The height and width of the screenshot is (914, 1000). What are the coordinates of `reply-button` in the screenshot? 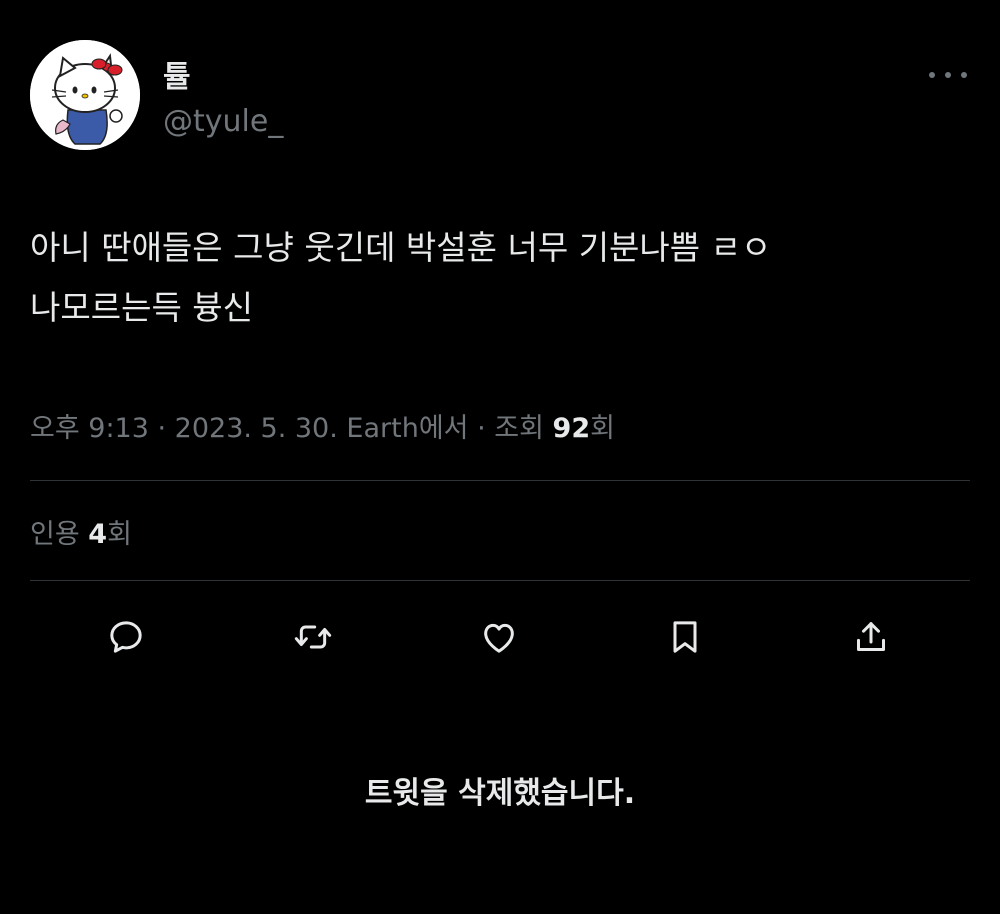 It's located at (126, 637).